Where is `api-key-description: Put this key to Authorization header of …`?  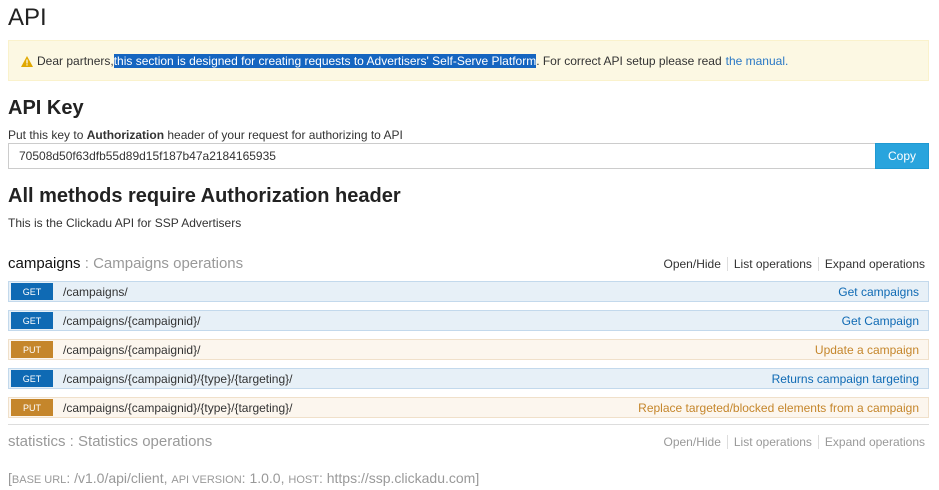 api-key-description: Put this key to Authorization header of … is located at coordinates (205, 135).